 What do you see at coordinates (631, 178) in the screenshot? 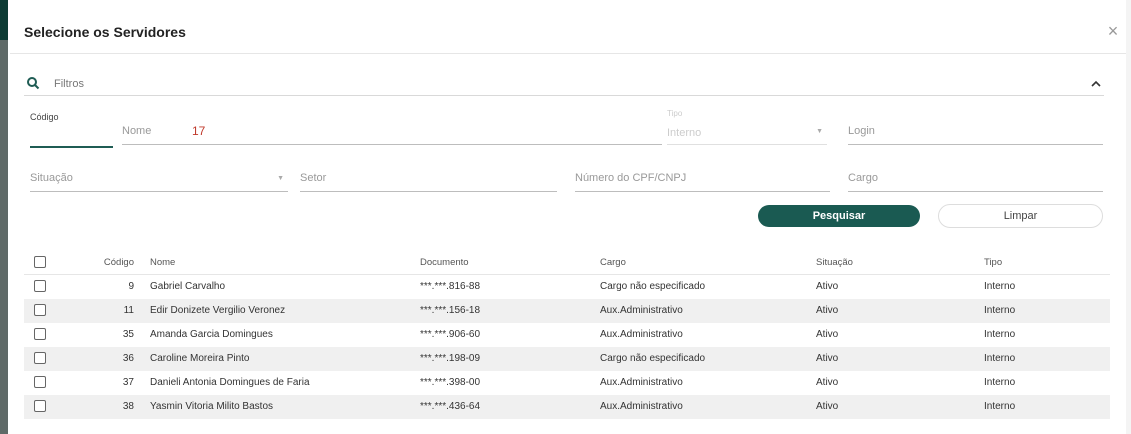
I see `cpf-label: Número do CPF/CNPJ` at bounding box center [631, 178].